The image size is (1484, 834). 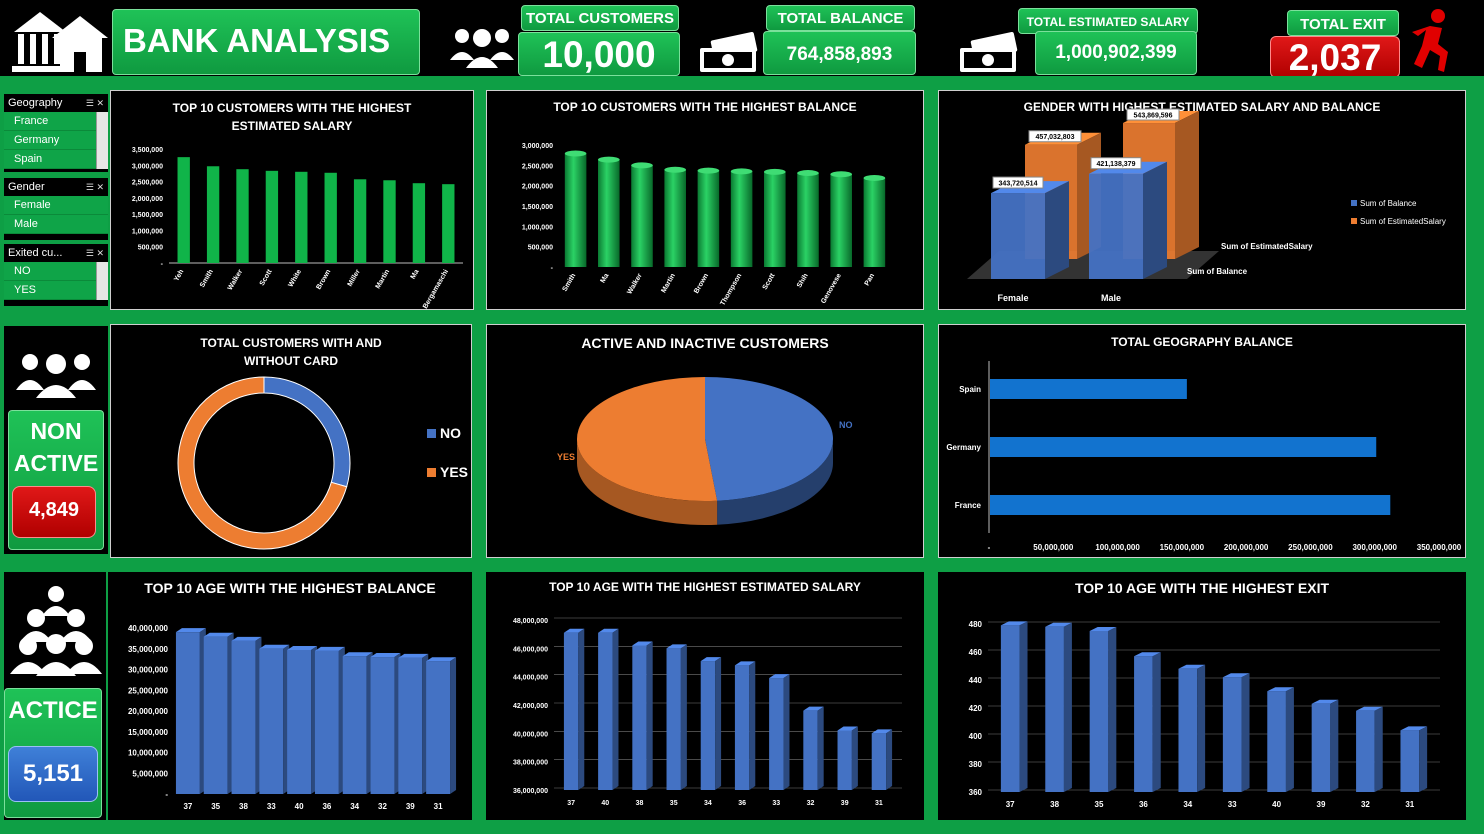 What do you see at coordinates (56, 224) in the screenshot?
I see `slicer-item-male: Male` at bounding box center [56, 224].